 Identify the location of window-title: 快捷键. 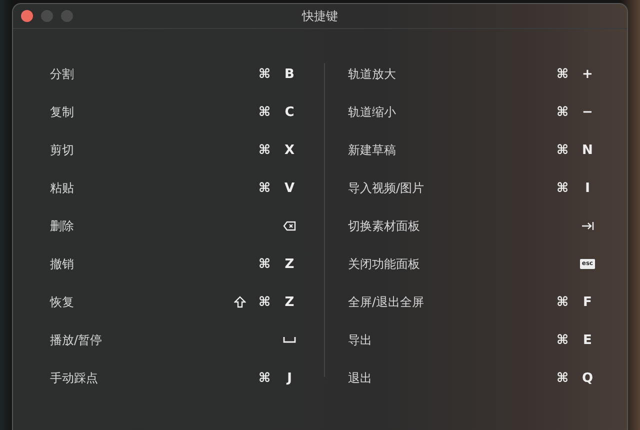
(320, 16).